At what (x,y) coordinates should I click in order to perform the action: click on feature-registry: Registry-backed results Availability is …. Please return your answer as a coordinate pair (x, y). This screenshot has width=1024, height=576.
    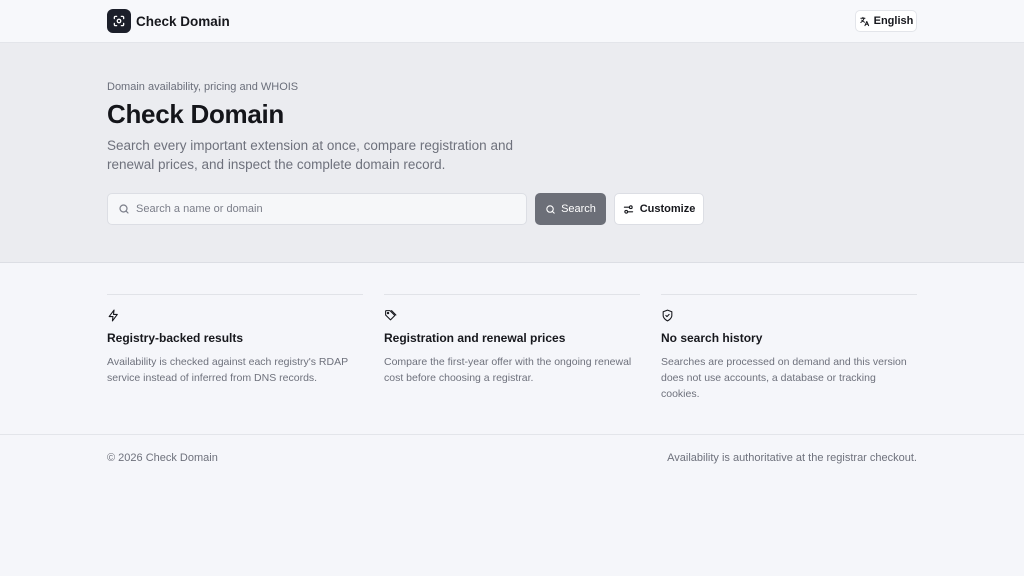
    Looking at the image, I should click on (235, 339).